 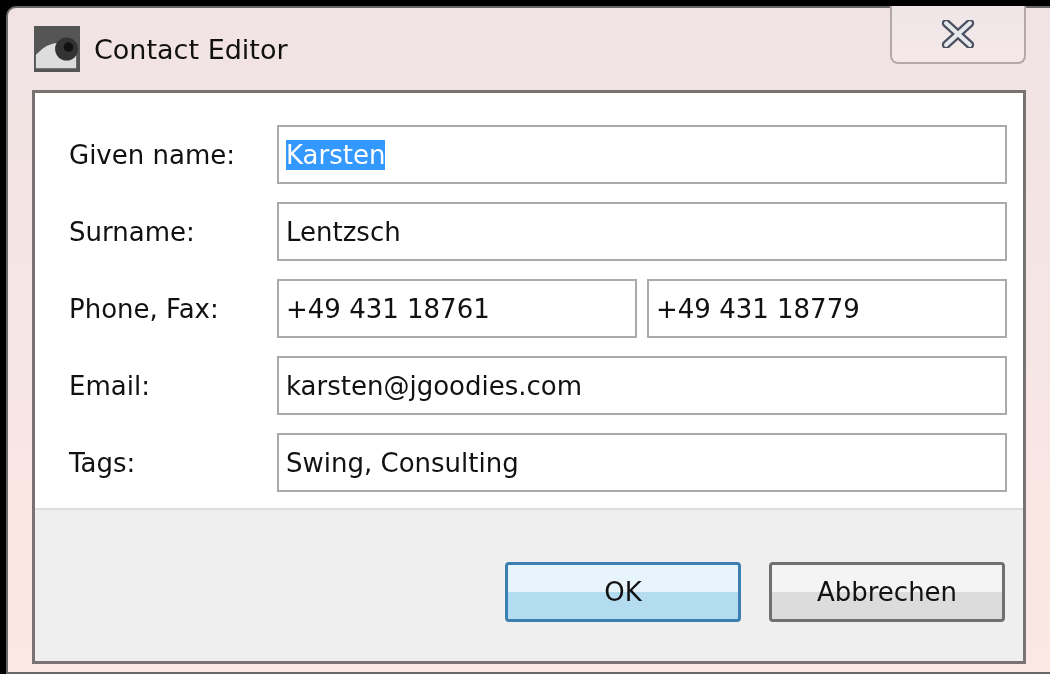 I want to click on field-label: Phone, Fax:, so click(x=144, y=308).